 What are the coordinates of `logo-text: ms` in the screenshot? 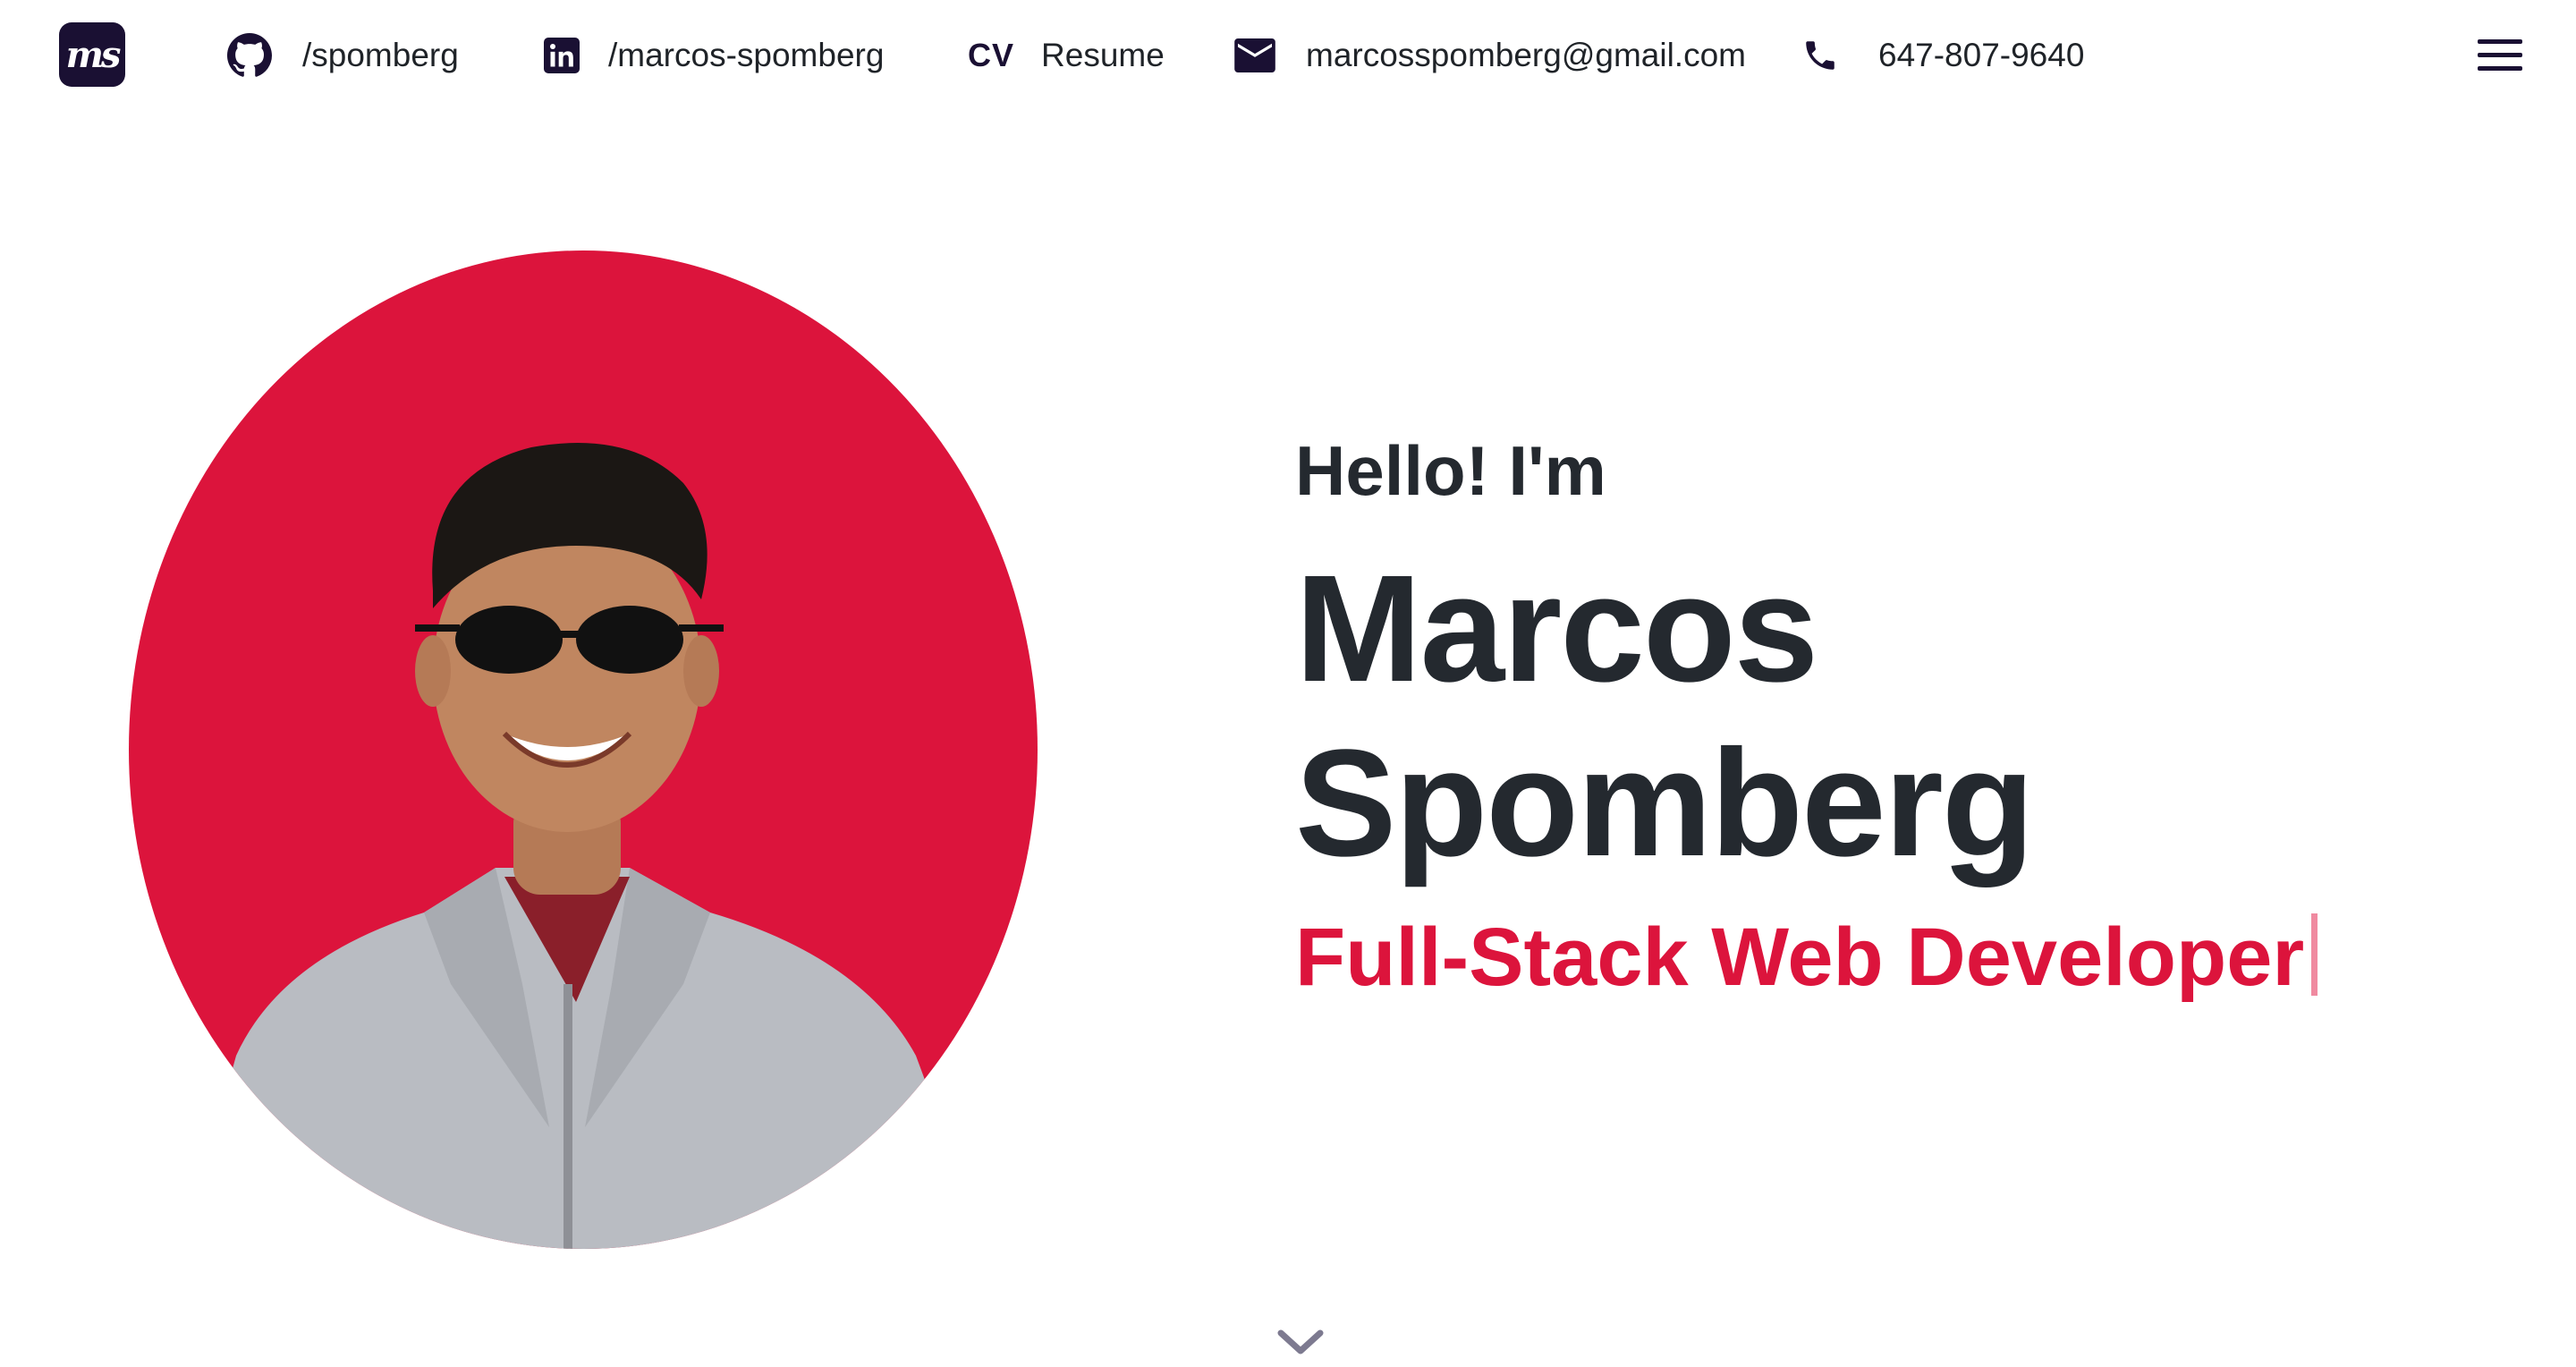 It's located at (93, 55).